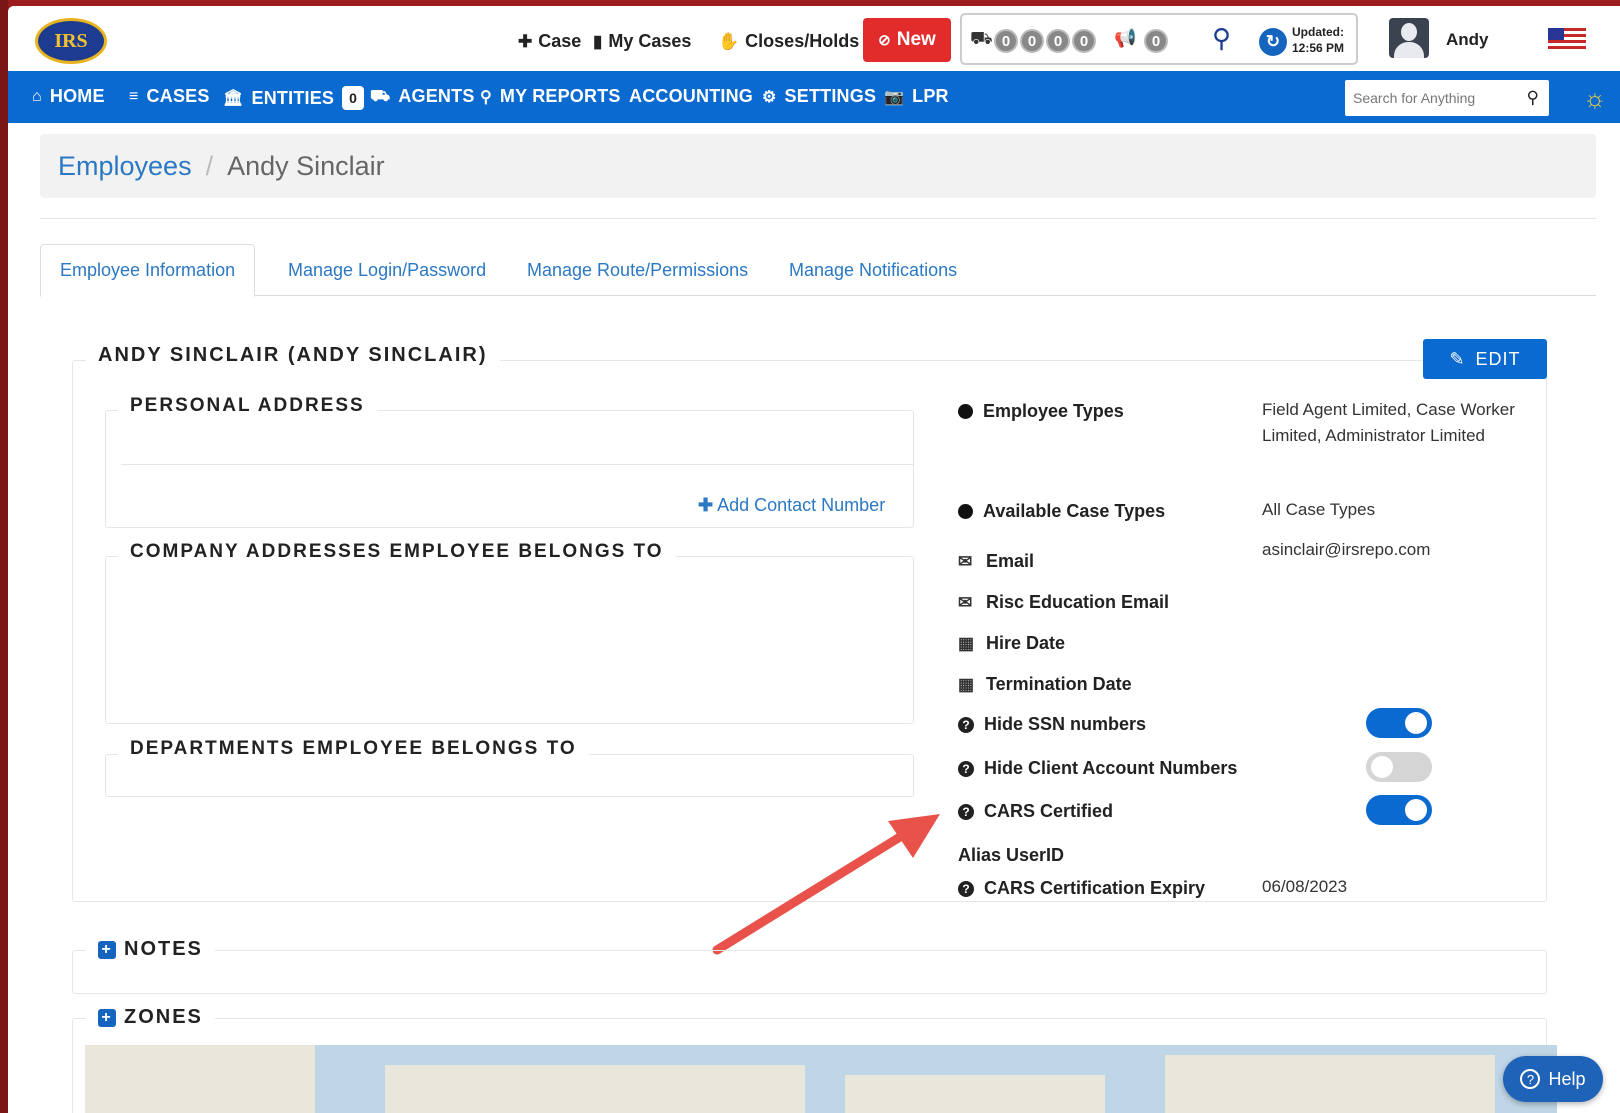  I want to click on help-button: ? Help, so click(1553, 1079).